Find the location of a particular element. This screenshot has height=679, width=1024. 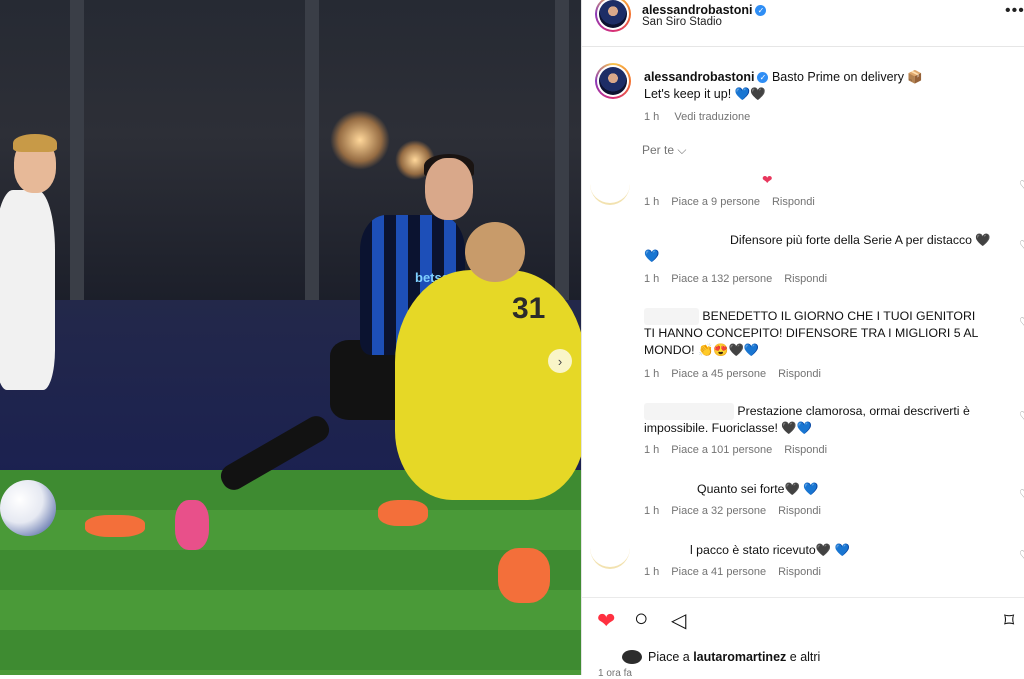

post-header: alessandrobastoni ✓ San Siro Stadio ••• is located at coordinates (803, 23).